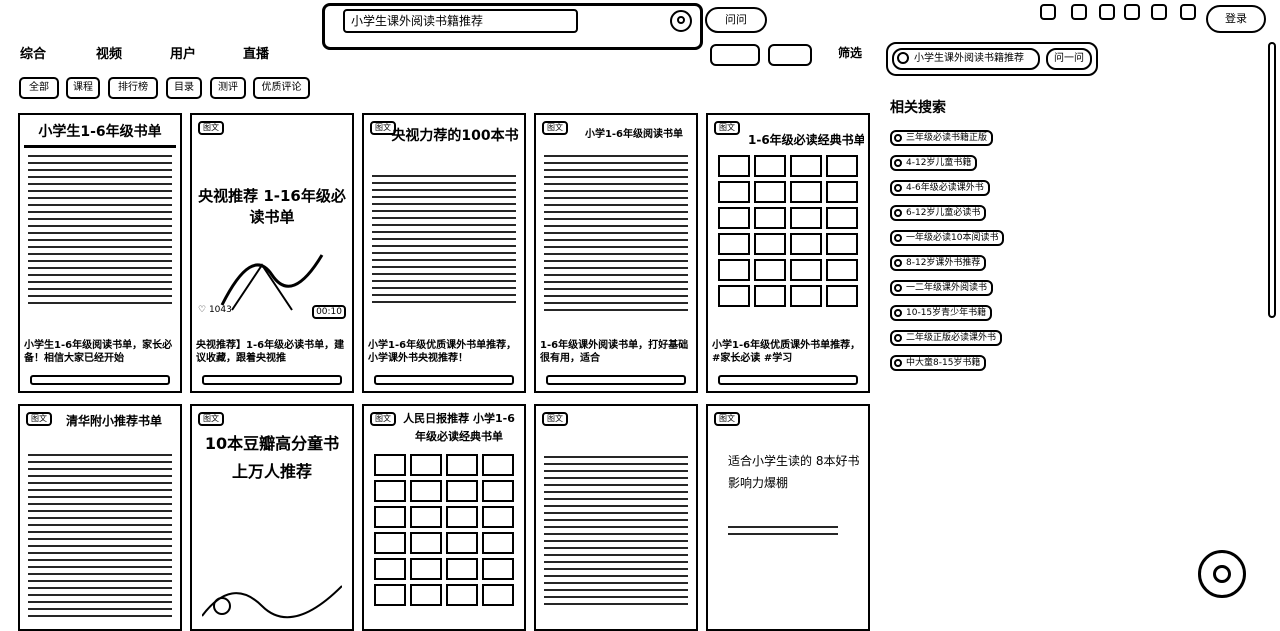 The height and width of the screenshot is (631, 1280). I want to click on card-caption: 小学生1-6年级阅读书单，家长必备！相信大家已经开始, so click(98, 352).